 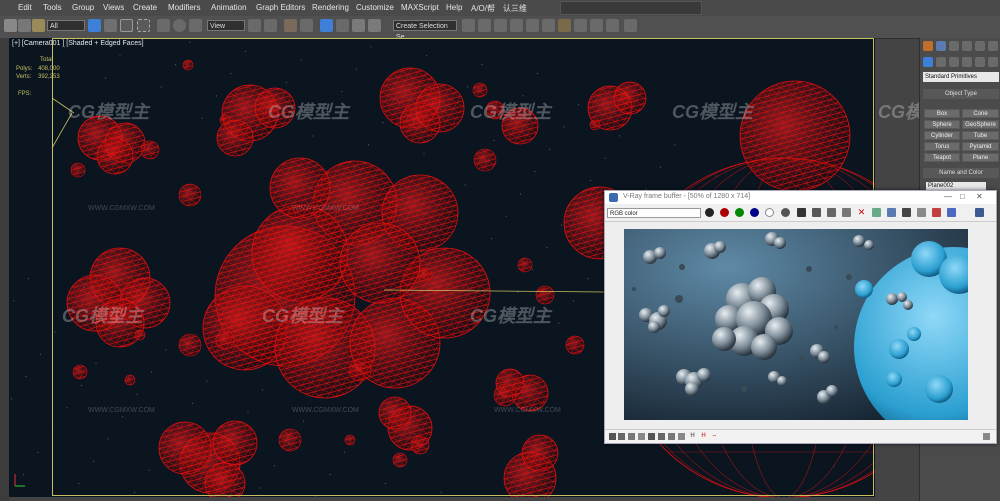 I want to click on reference-coord-select: View, so click(x=226, y=25).